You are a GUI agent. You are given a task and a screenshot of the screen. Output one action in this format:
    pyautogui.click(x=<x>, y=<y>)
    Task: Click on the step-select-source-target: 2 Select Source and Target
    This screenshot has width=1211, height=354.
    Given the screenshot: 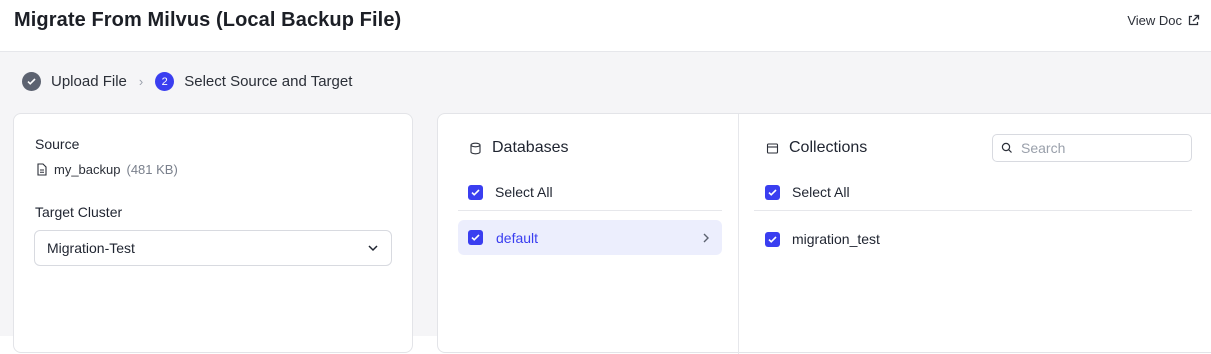 What is the action you would take?
    pyautogui.click(x=253, y=81)
    